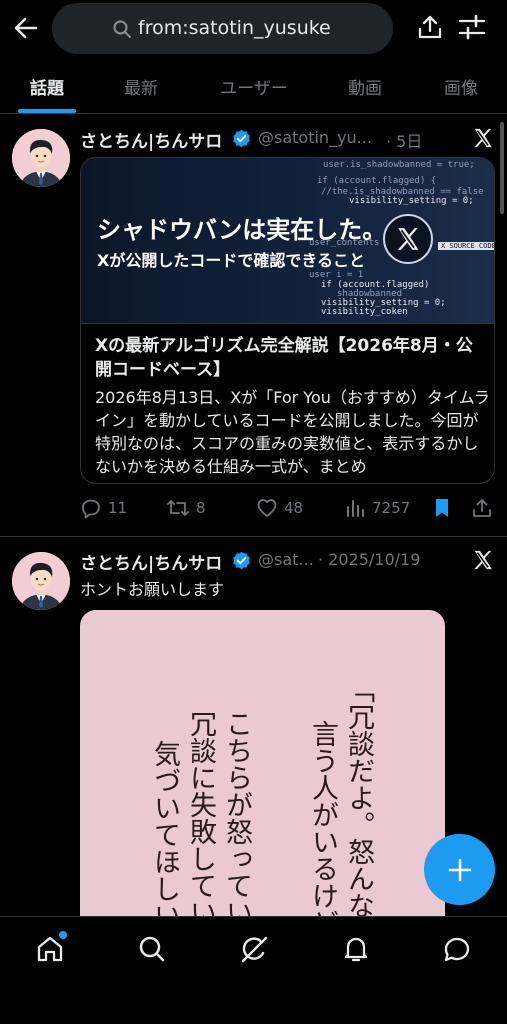  I want to click on tweet-text: ホントお願いします, so click(152, 589).